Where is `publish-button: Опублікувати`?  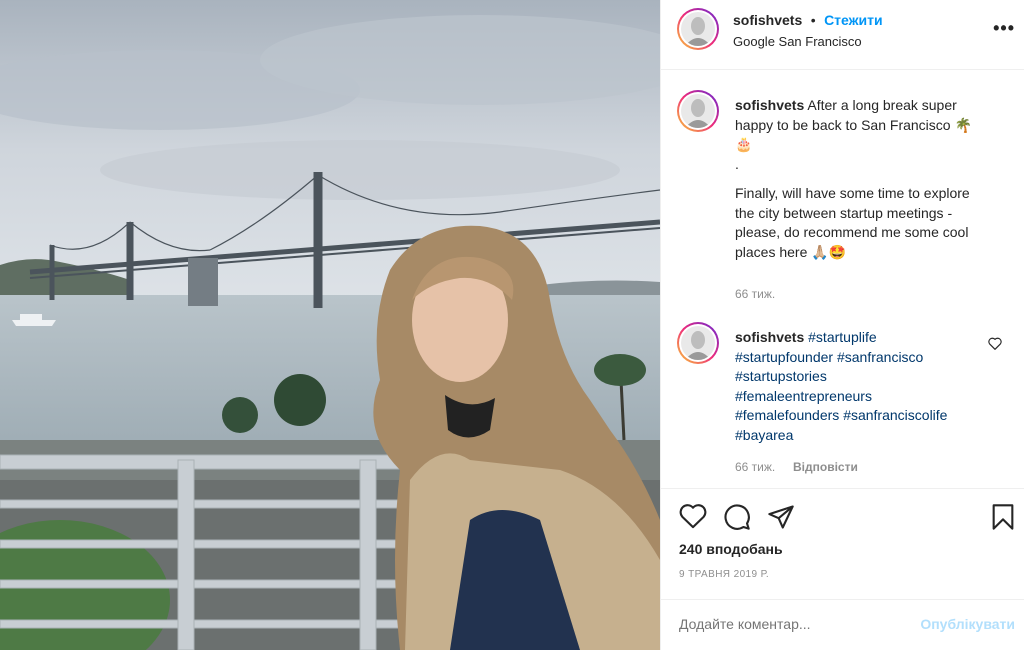
publish-button: Опублікувати is located at coordinates (967, 624).